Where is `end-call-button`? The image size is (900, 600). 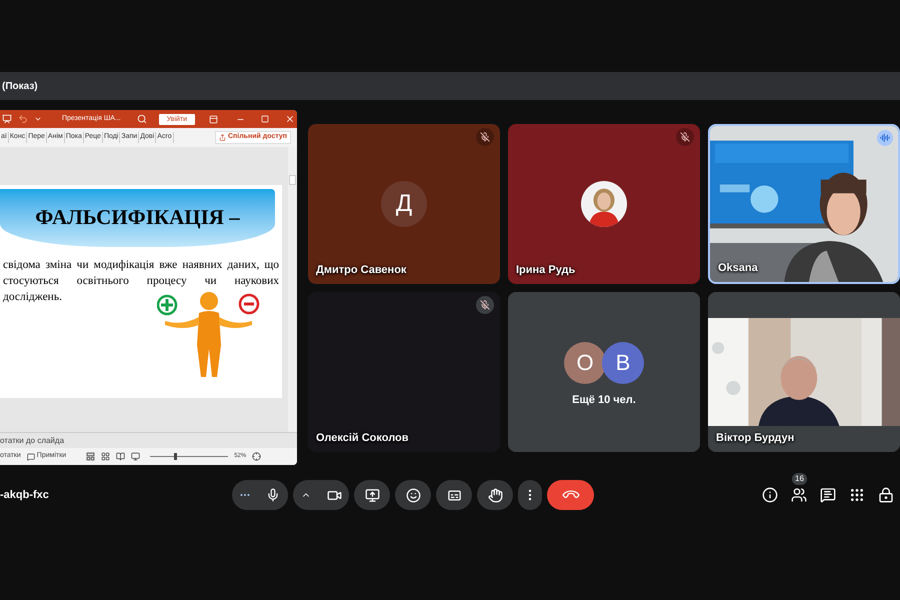 end-call-button is located at coordinates (570, 495).